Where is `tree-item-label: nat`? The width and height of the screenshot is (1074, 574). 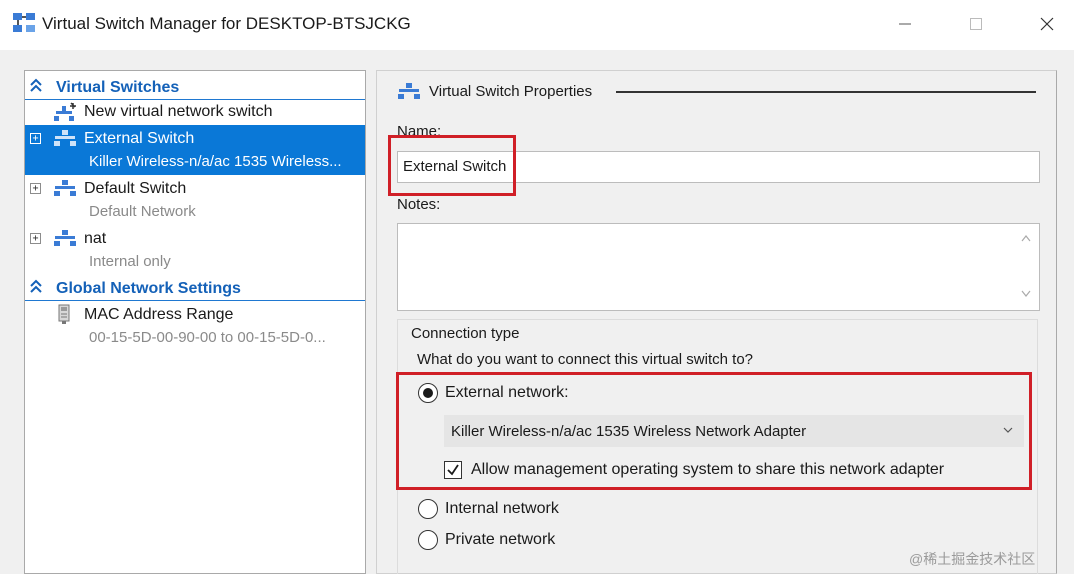 tree-item-label: nat is located at coordinates (95, 238).